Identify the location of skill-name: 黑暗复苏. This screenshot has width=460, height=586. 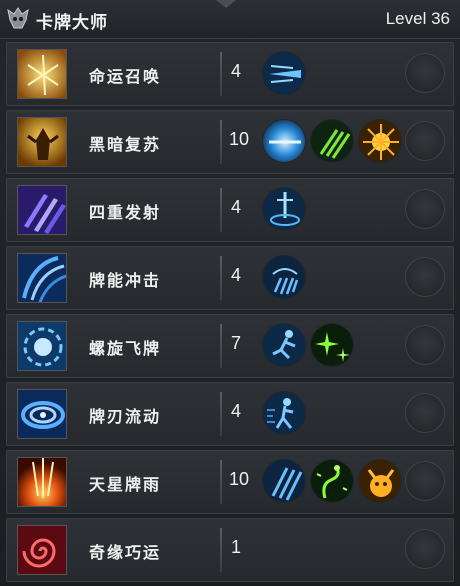
(125, 144).